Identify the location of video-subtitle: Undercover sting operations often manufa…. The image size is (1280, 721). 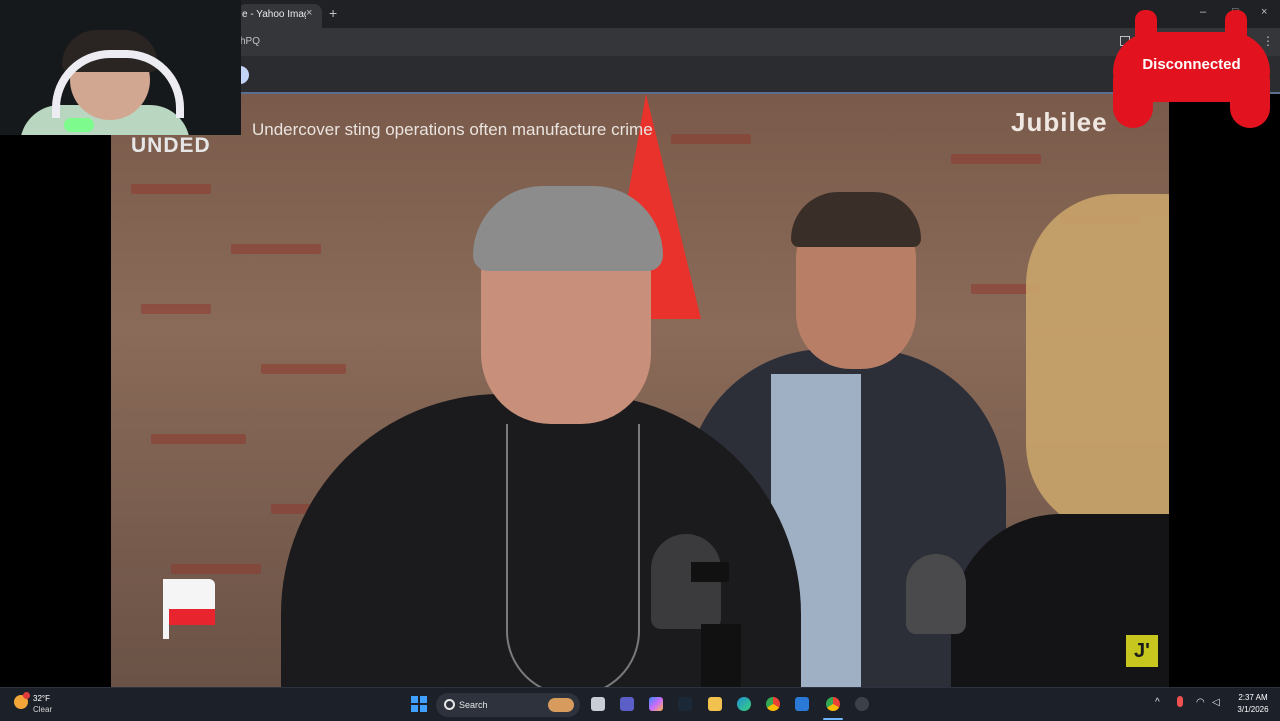
(452, 129).